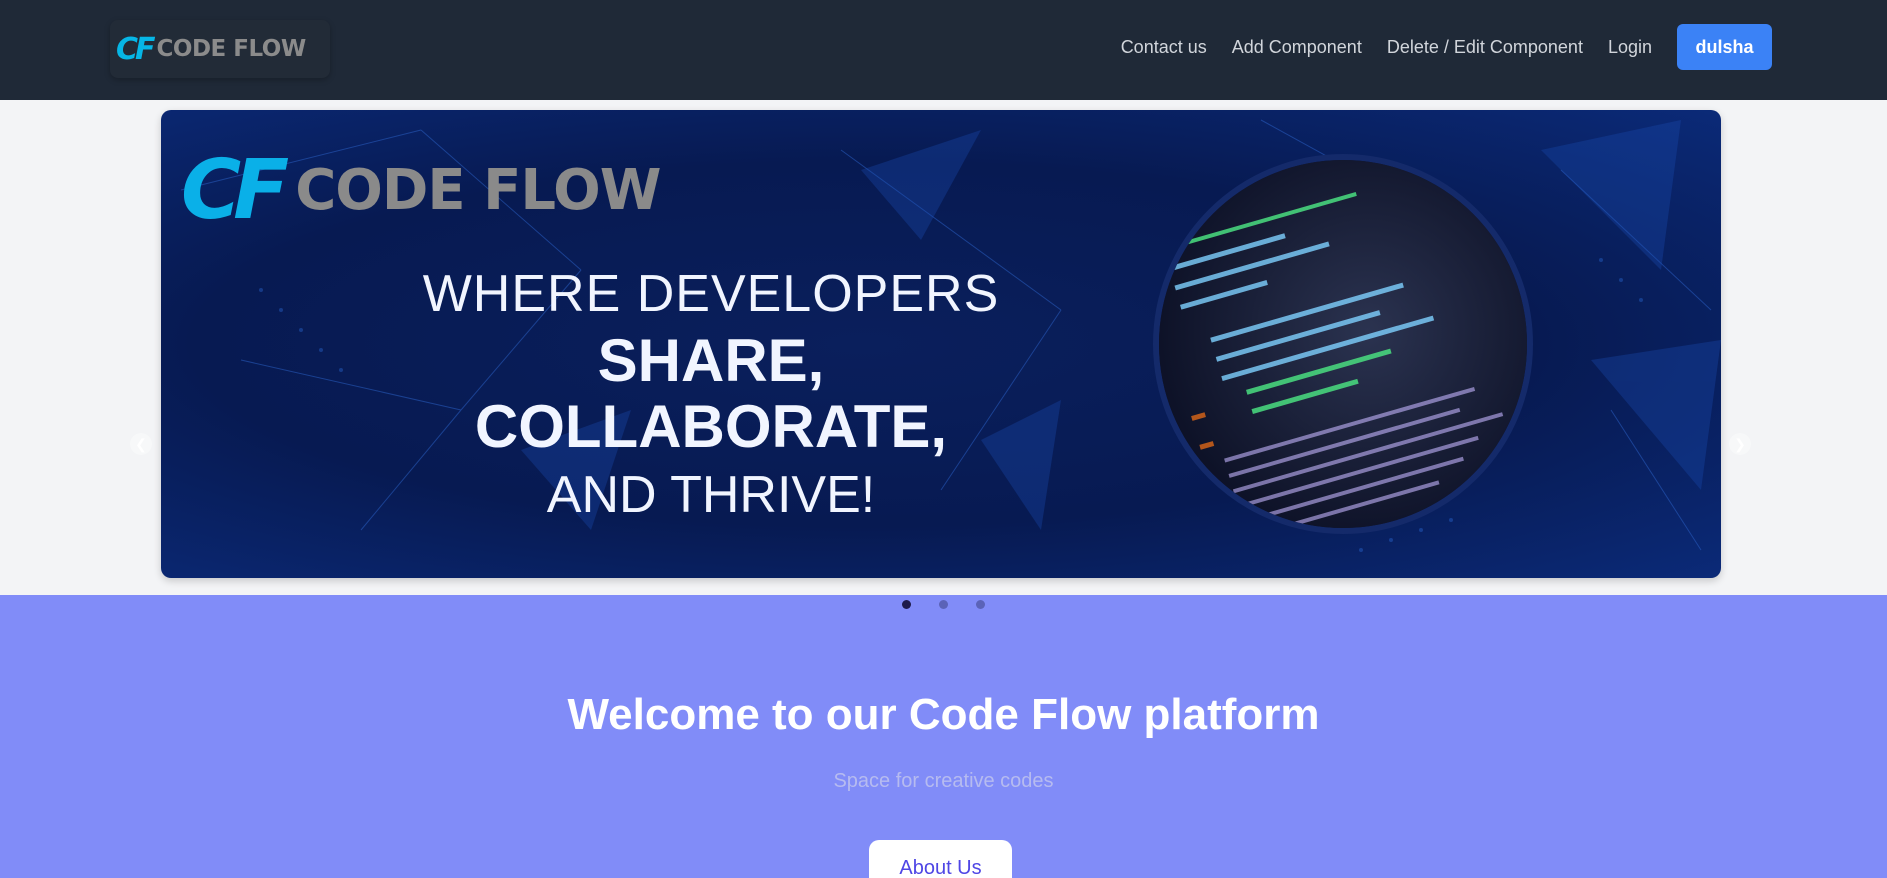 Image resolution: width=1887 pixels, height=878 pixels. I want to click on nav-contact-us: Contact us, so click(1164, 47).